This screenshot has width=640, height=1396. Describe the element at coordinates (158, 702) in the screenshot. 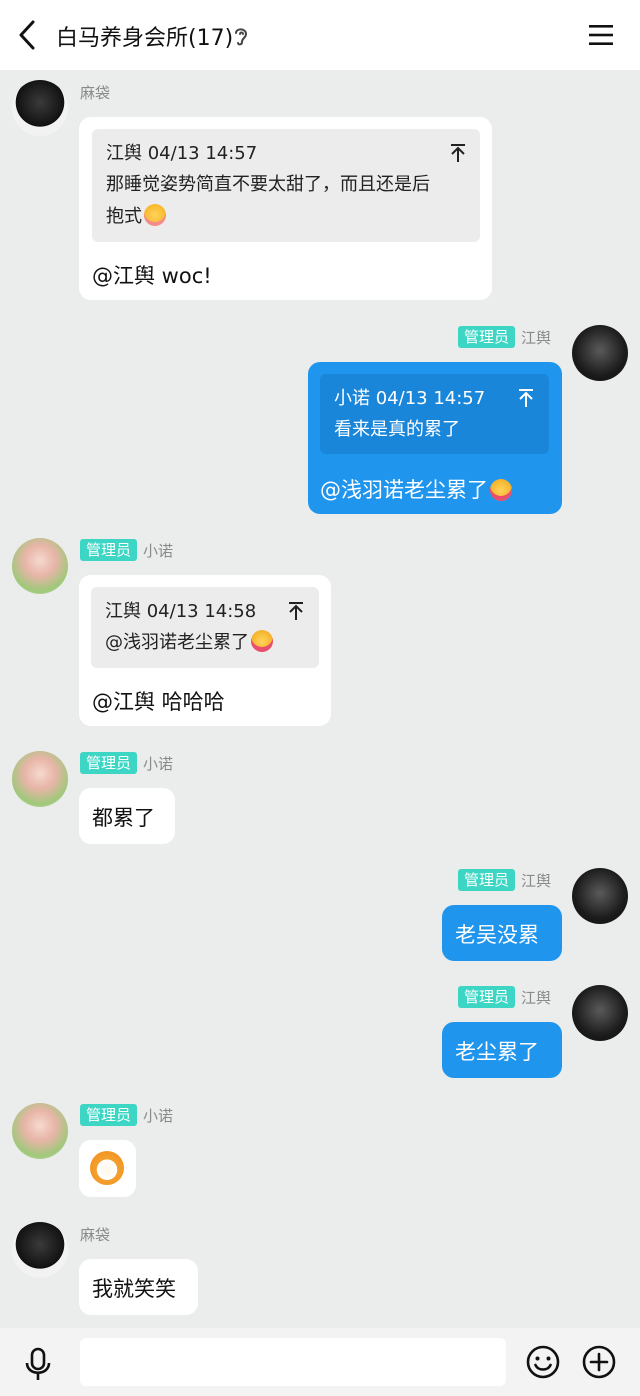

I see `message-text: @江舆 哈哈哈` at that location.